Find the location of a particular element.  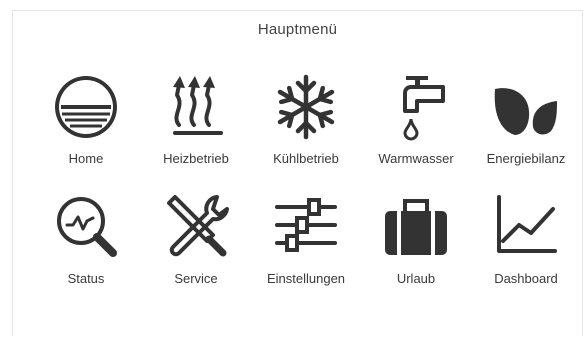

menu-item-warmwasser: Warmwasser is located at coordinates (416, 126).